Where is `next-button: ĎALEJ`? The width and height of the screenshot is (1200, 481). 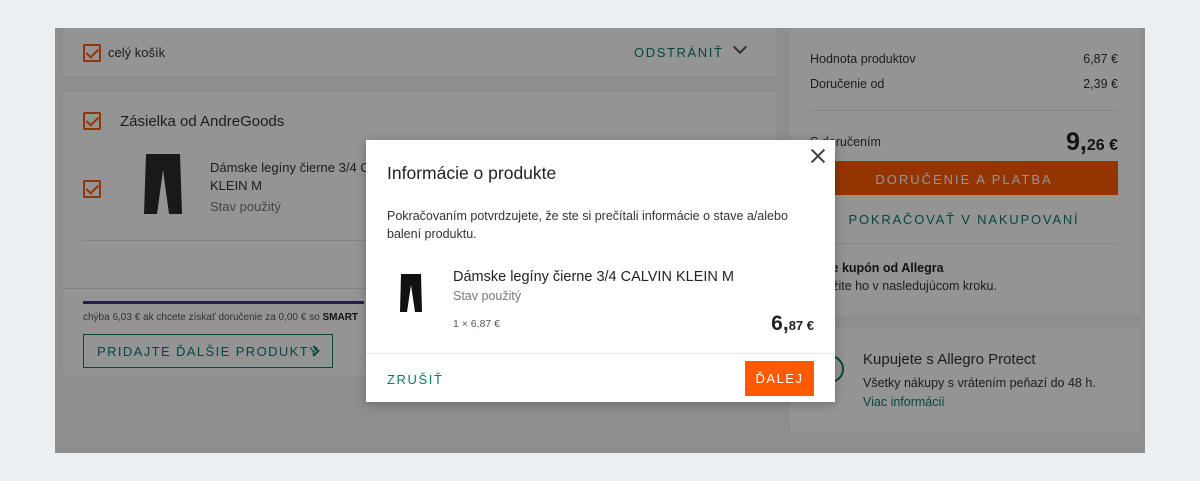 next-button: ĎALEJ is located at coordinates (779, 378).